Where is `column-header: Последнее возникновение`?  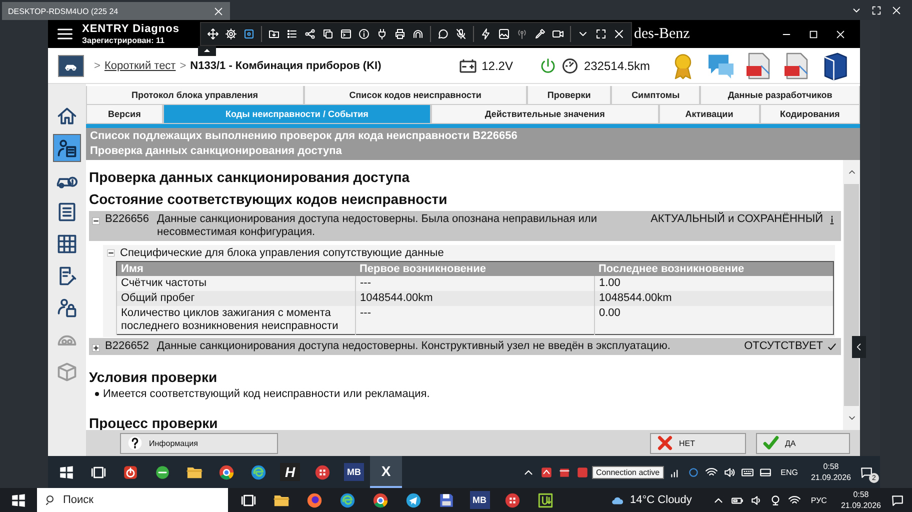 column-header: Последнее возникновение is located at coordinates (714, 269).